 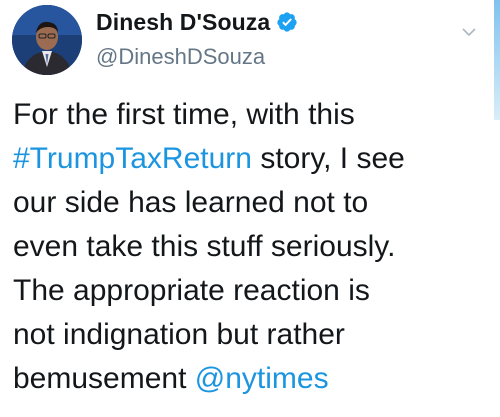 I want to click on tweet-text-segment: even take this stuff seriously., so click(x=204, y=246).